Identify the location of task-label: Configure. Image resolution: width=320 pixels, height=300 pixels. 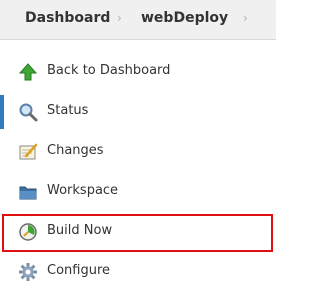
(79, 270).